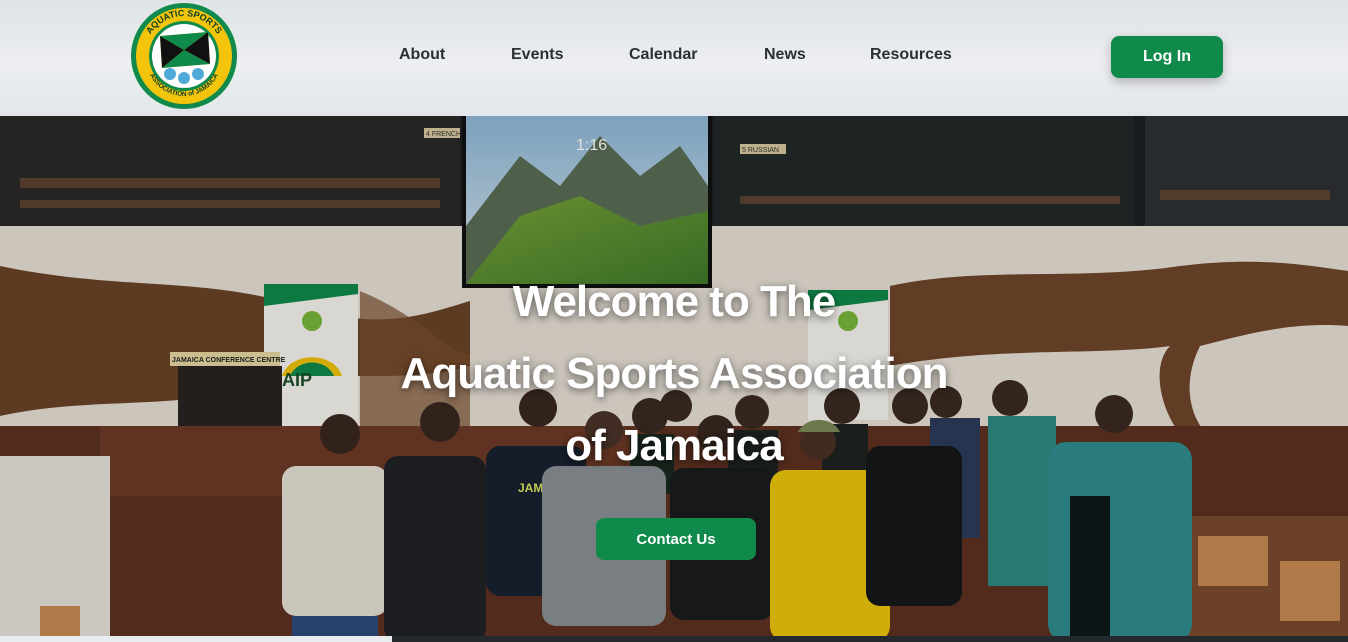  What do you see at coordinates (674, 301) in the screenshot?
I see `hero-title-line-1: Welcome to The` at bounding box center [674, 301].